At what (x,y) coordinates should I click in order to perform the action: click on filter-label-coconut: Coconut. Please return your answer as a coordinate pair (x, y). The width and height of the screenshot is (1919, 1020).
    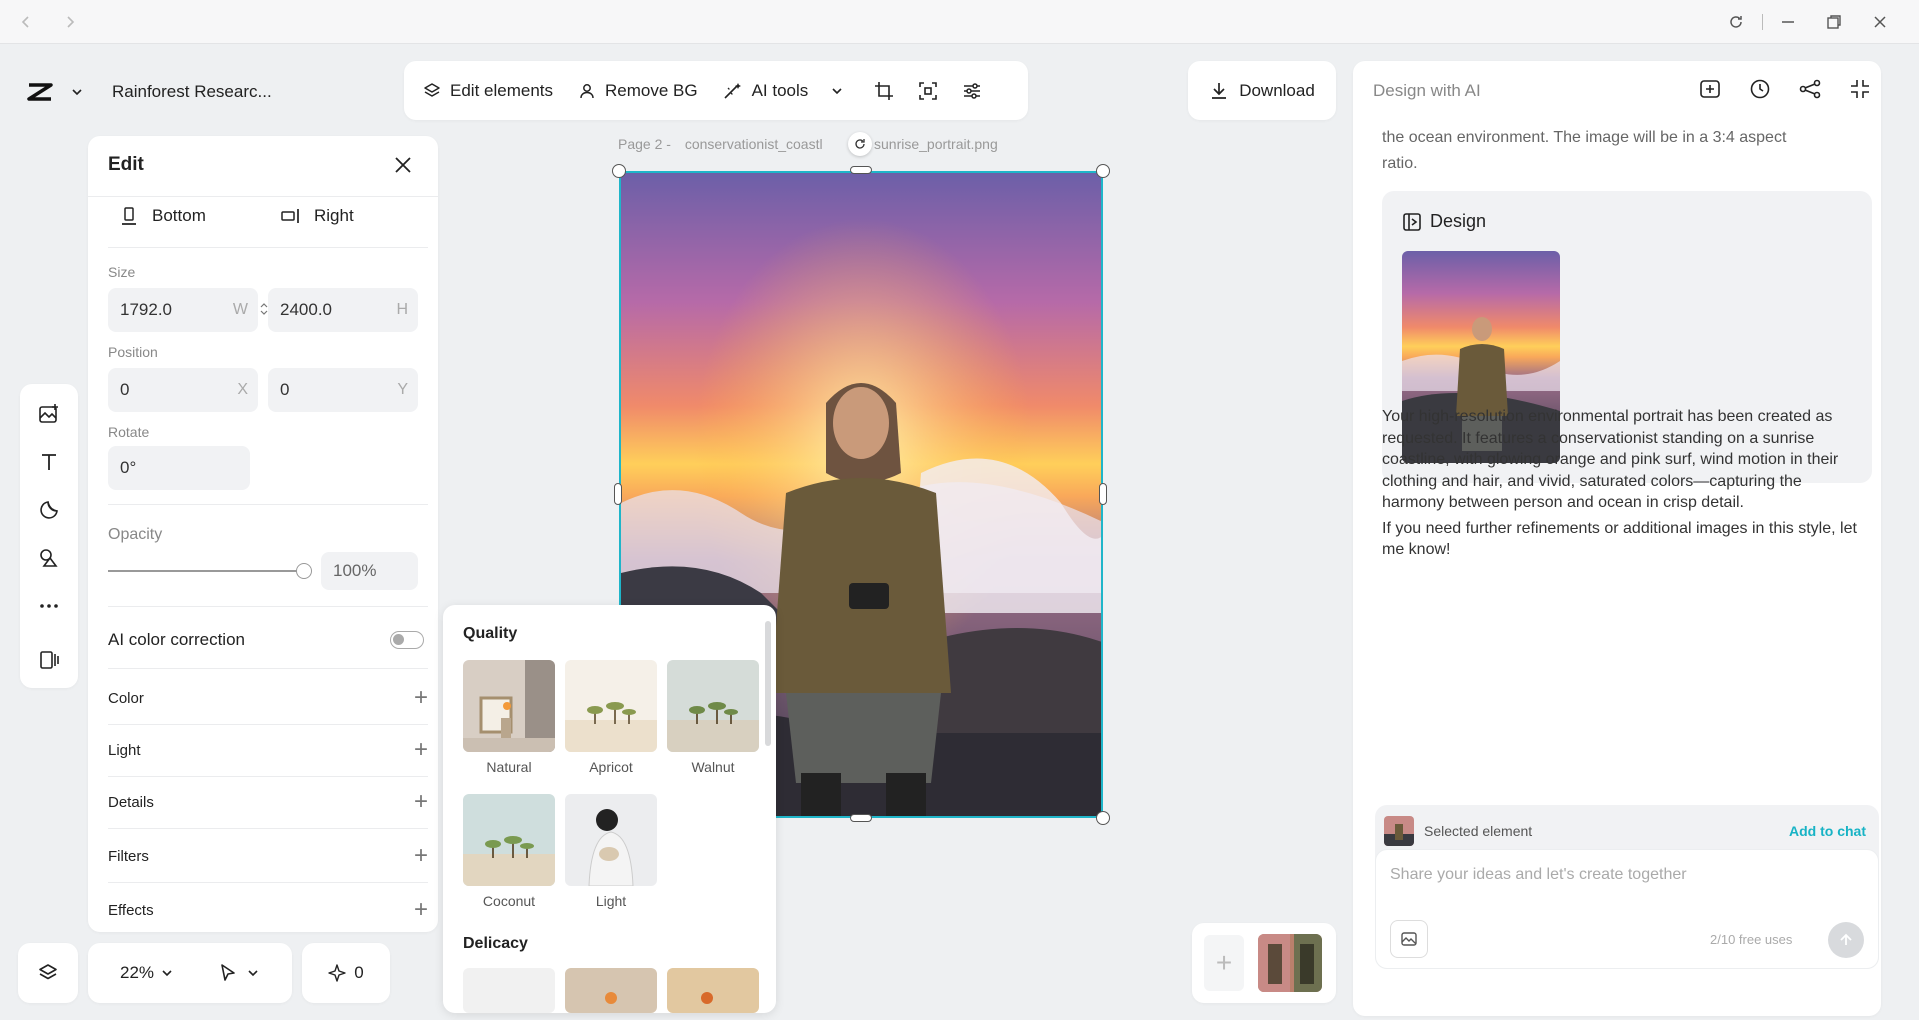
    Looking at the image, I should click on (509, 901).